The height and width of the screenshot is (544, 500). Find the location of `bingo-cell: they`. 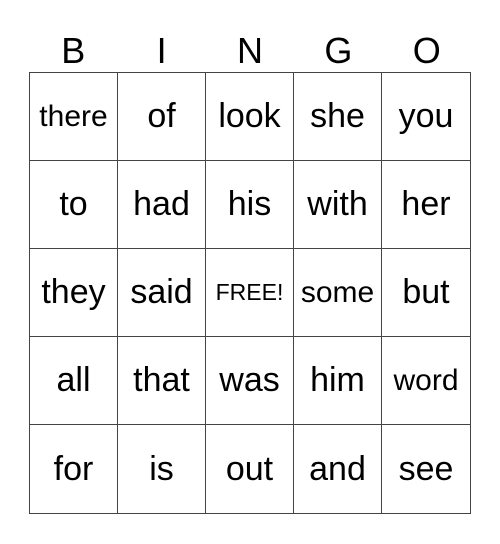

bingo-cell: they is located at coordinates (74, 293).